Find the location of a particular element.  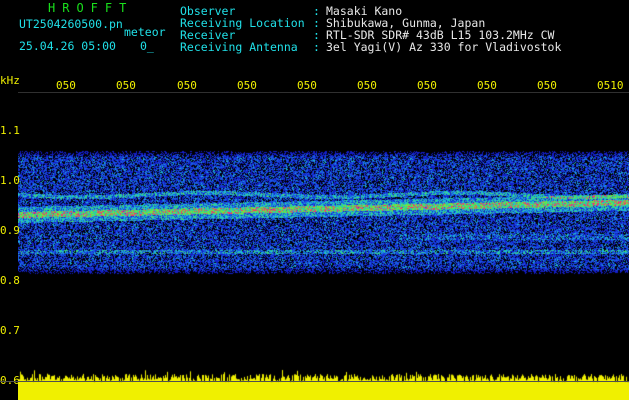

counter-label: 0_ is located at coordinates (147, 46).